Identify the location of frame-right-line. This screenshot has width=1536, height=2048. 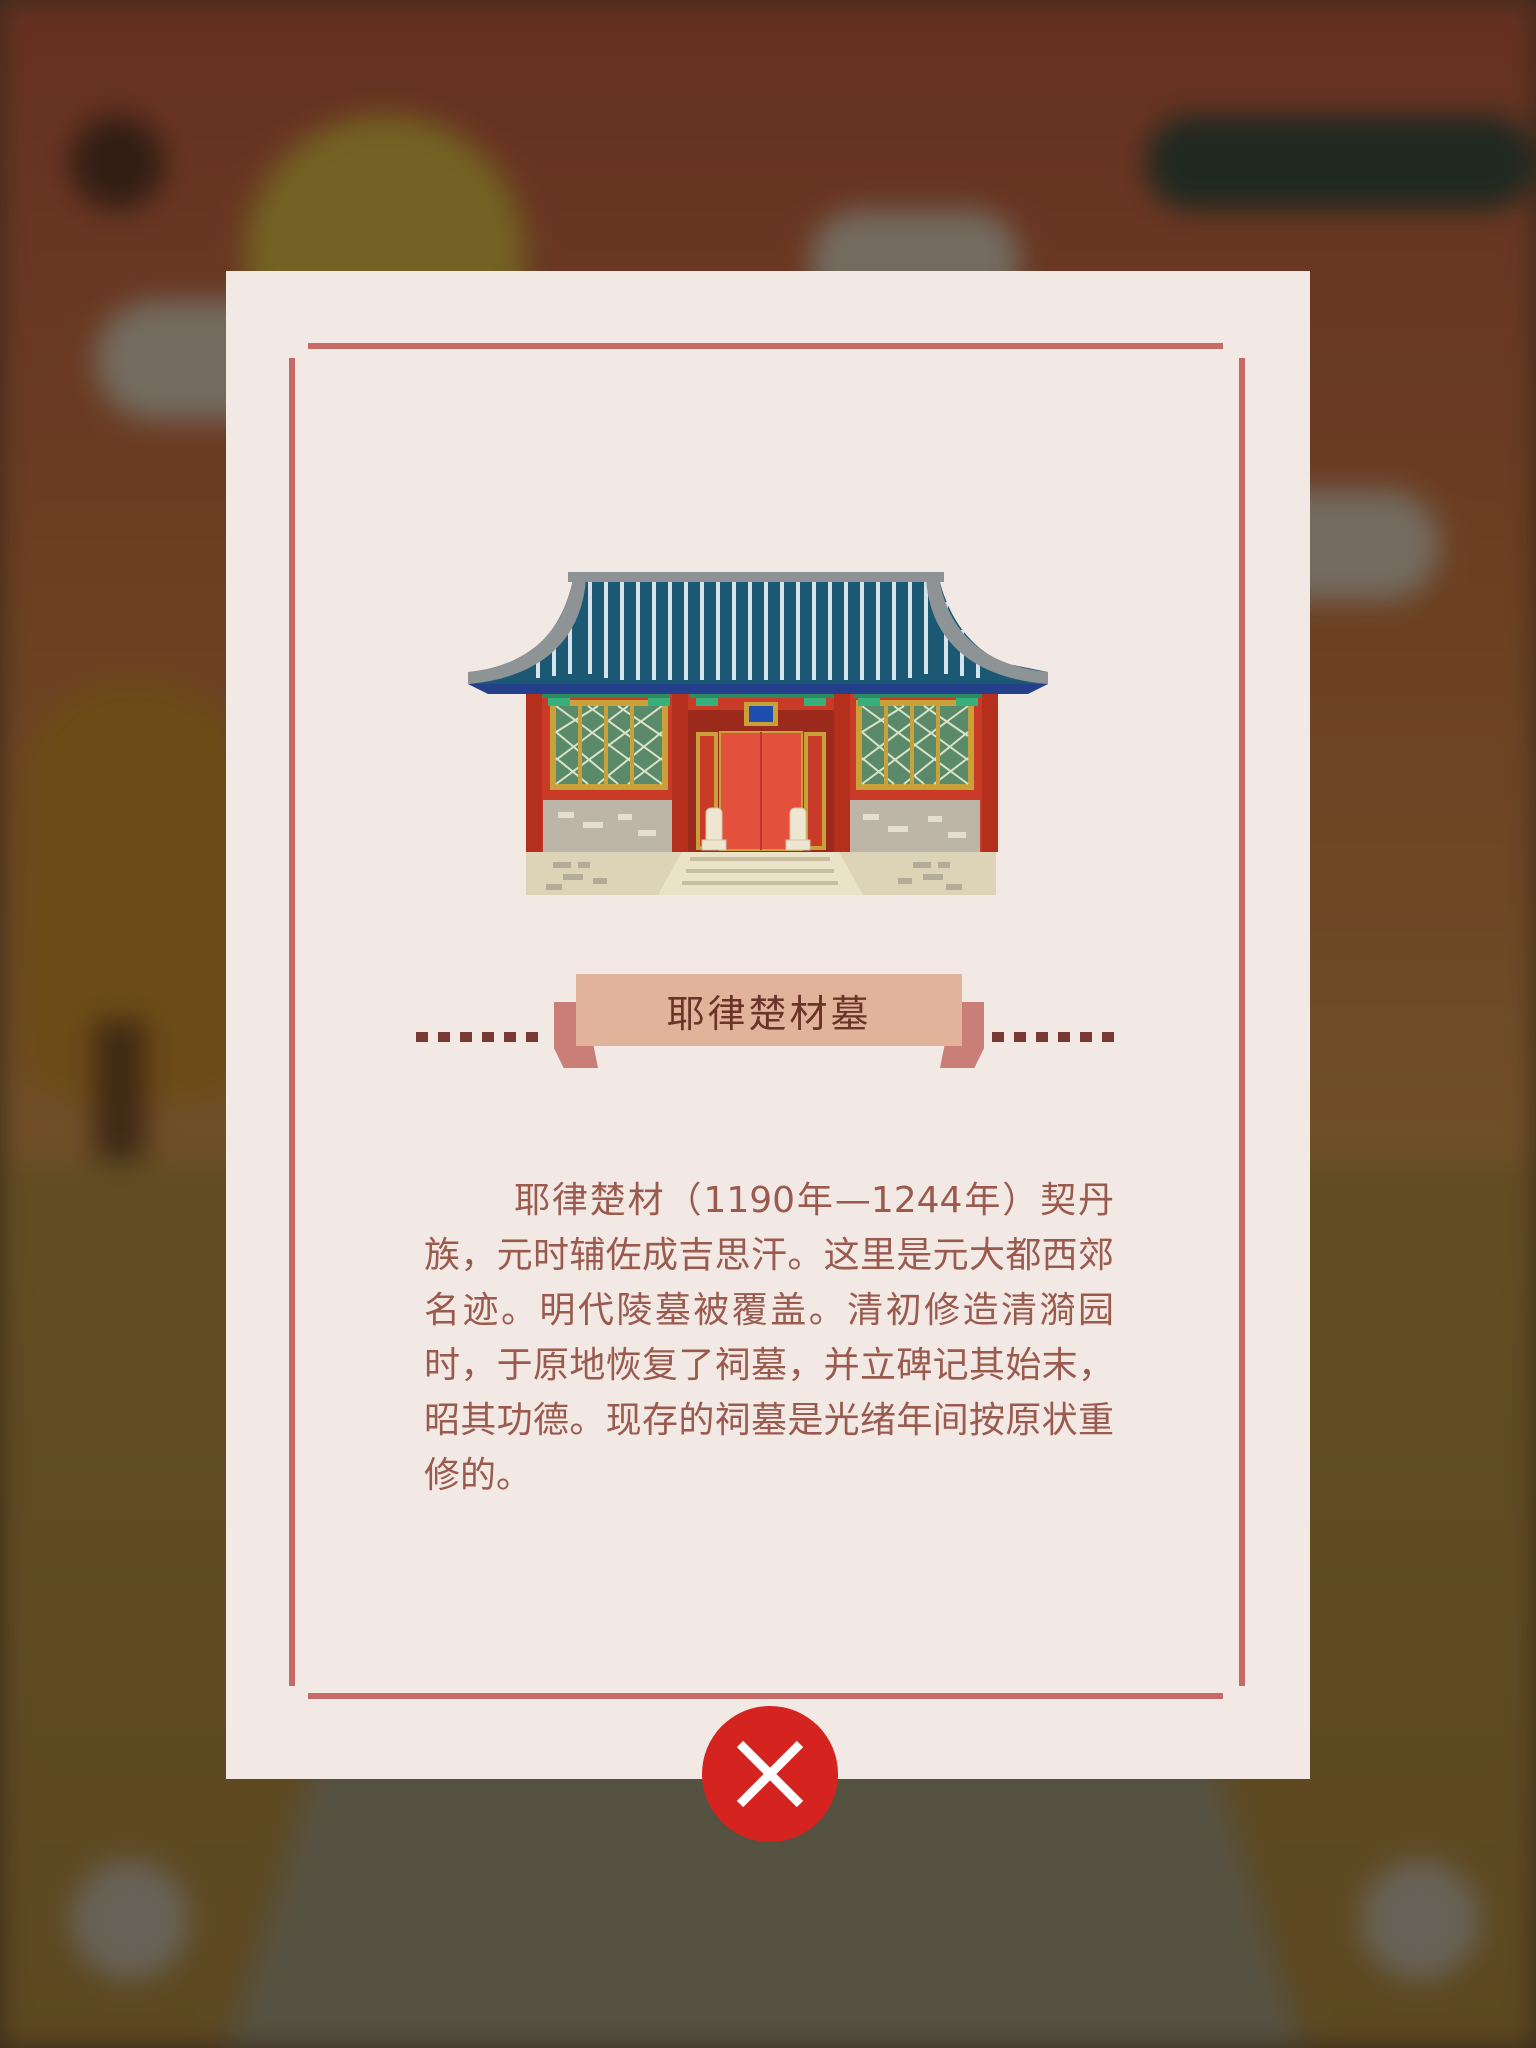
(1242, 1022).